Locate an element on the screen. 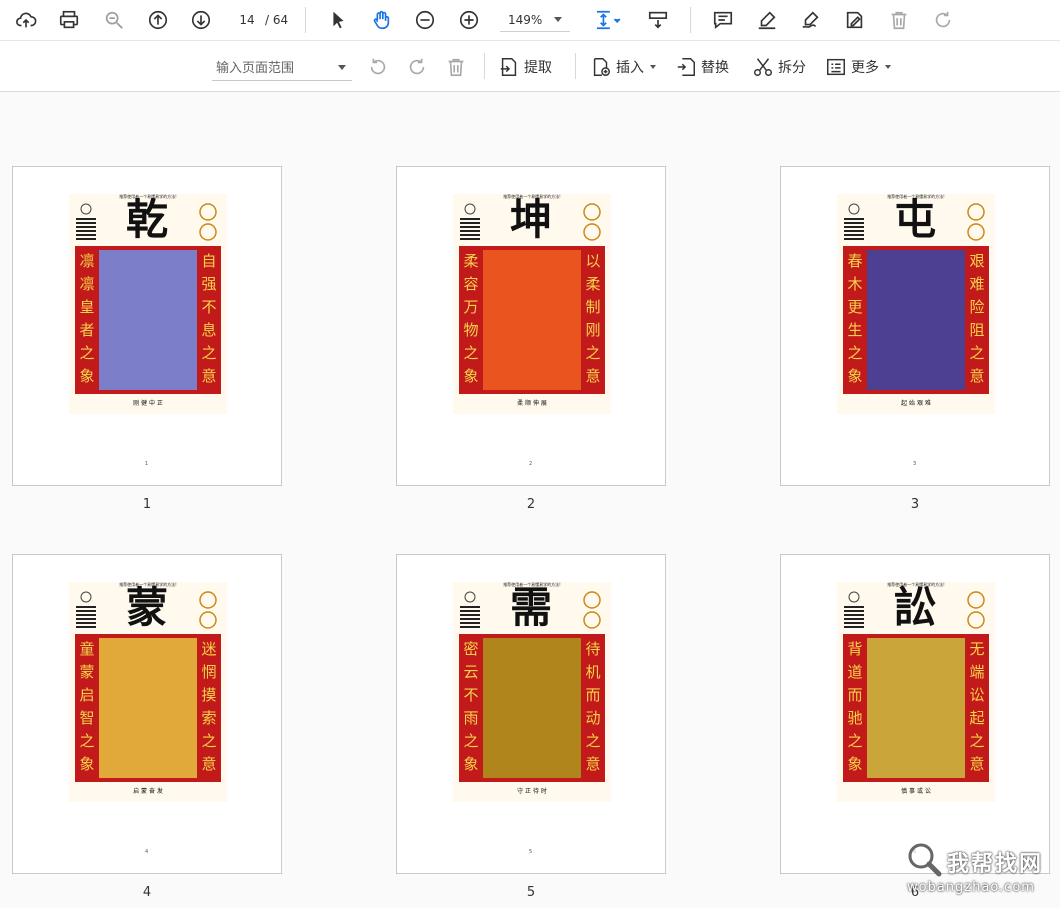 This screenshot has height=908, width=1060. previous-page-icon is located at coordinates (158, 20).